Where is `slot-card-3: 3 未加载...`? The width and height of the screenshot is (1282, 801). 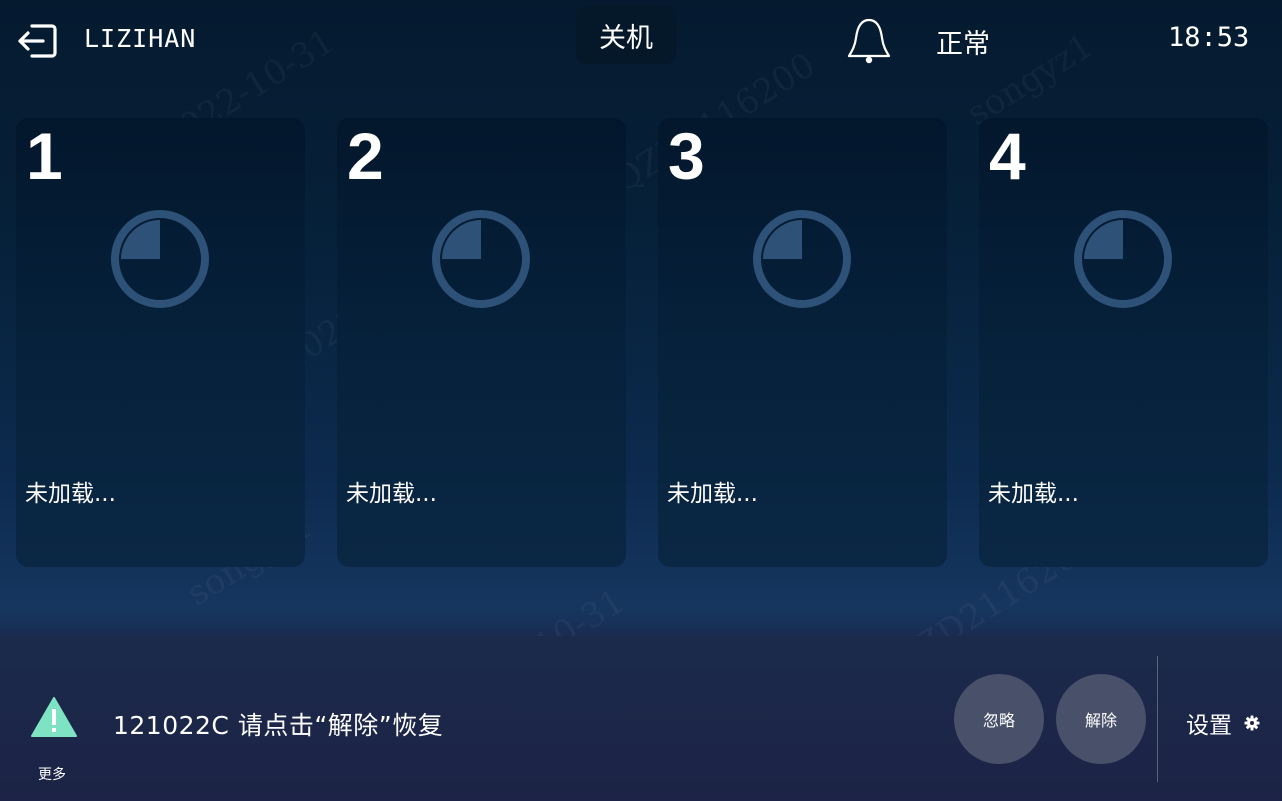
slot-card-3: 3 未加载... is located at coordinates (802, 342).